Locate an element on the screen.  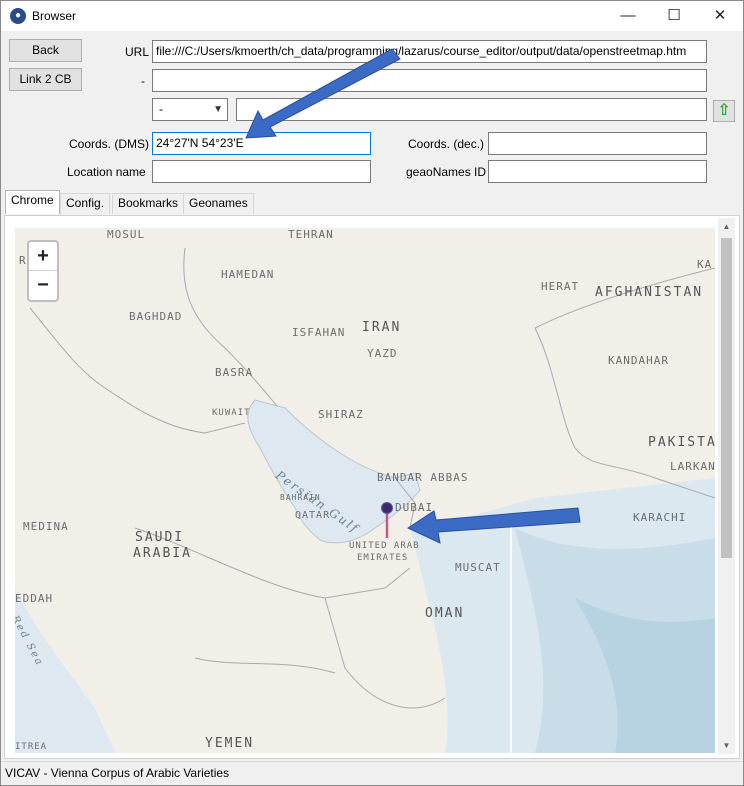
back-button: Back is located at coordinates (45, 50).